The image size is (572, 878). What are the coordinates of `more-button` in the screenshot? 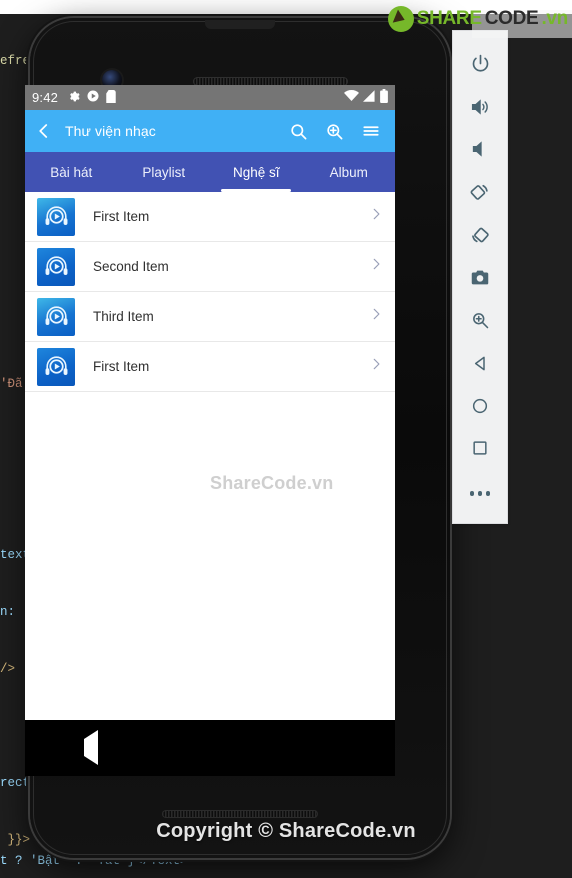 It's located at (480, 493).